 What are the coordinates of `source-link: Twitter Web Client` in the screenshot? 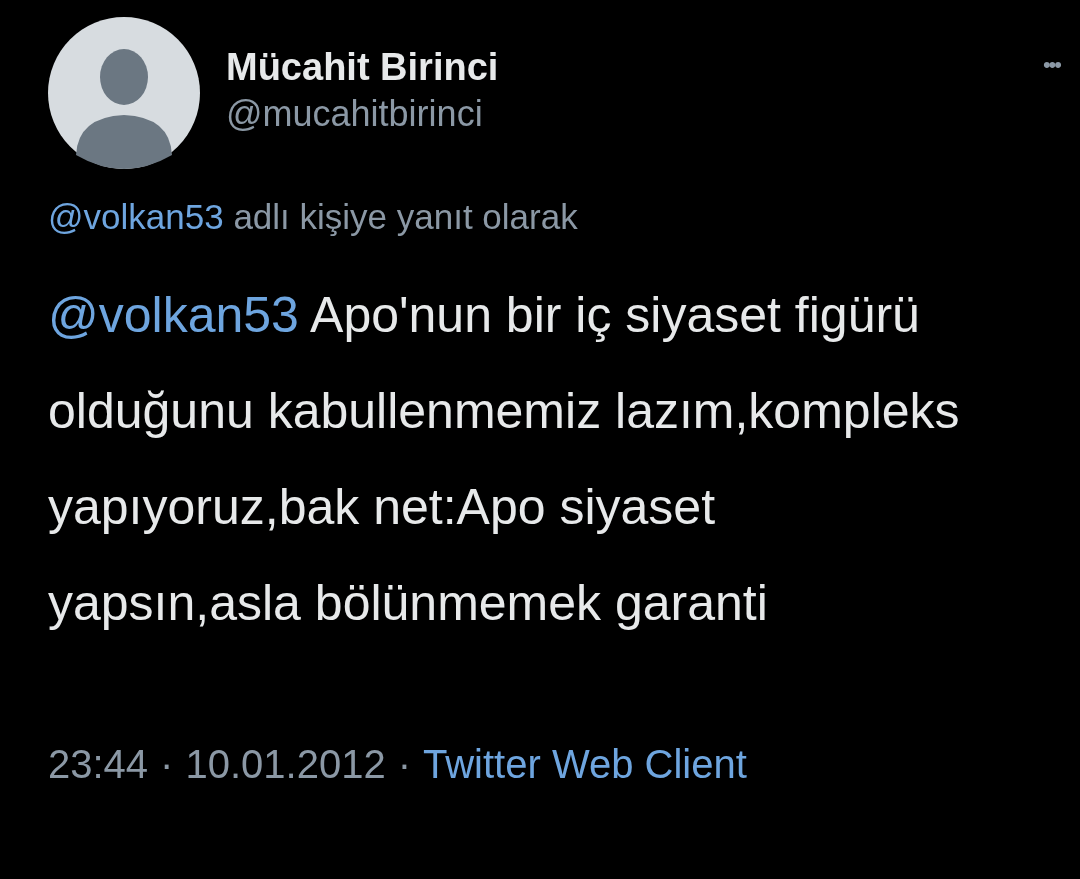 It's located at (584, 764).